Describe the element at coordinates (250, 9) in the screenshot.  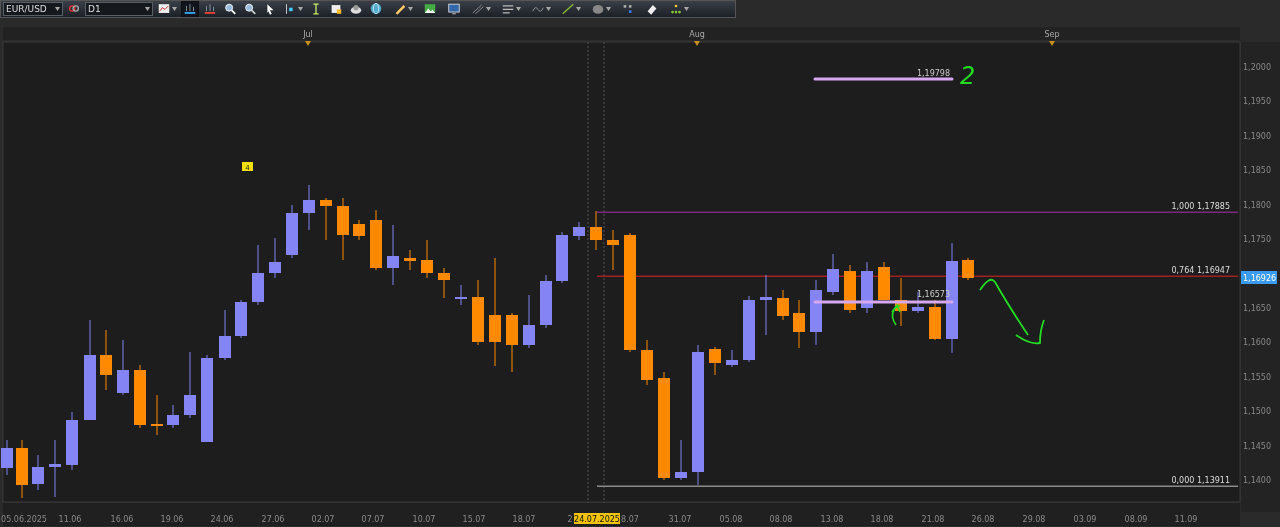
I see `zoom-out-icon` at that location.